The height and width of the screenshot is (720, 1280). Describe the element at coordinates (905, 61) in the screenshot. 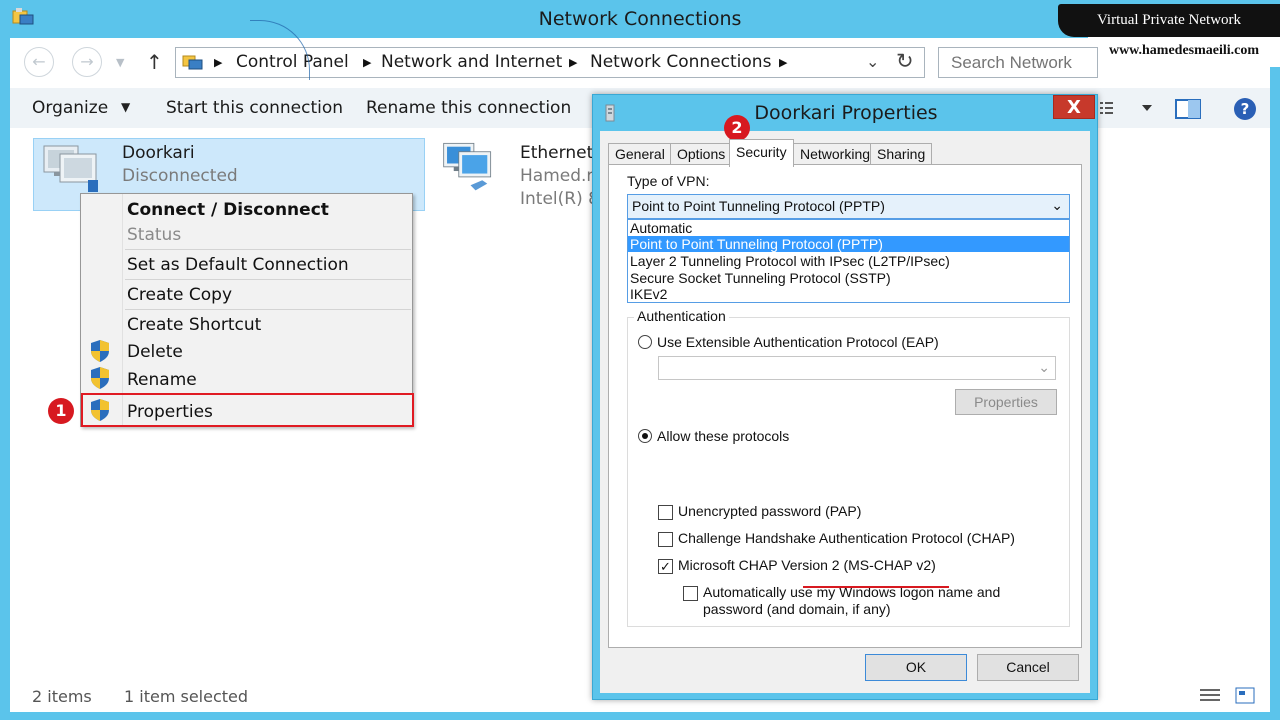

I see `refresh-icon: ↻` at that location.